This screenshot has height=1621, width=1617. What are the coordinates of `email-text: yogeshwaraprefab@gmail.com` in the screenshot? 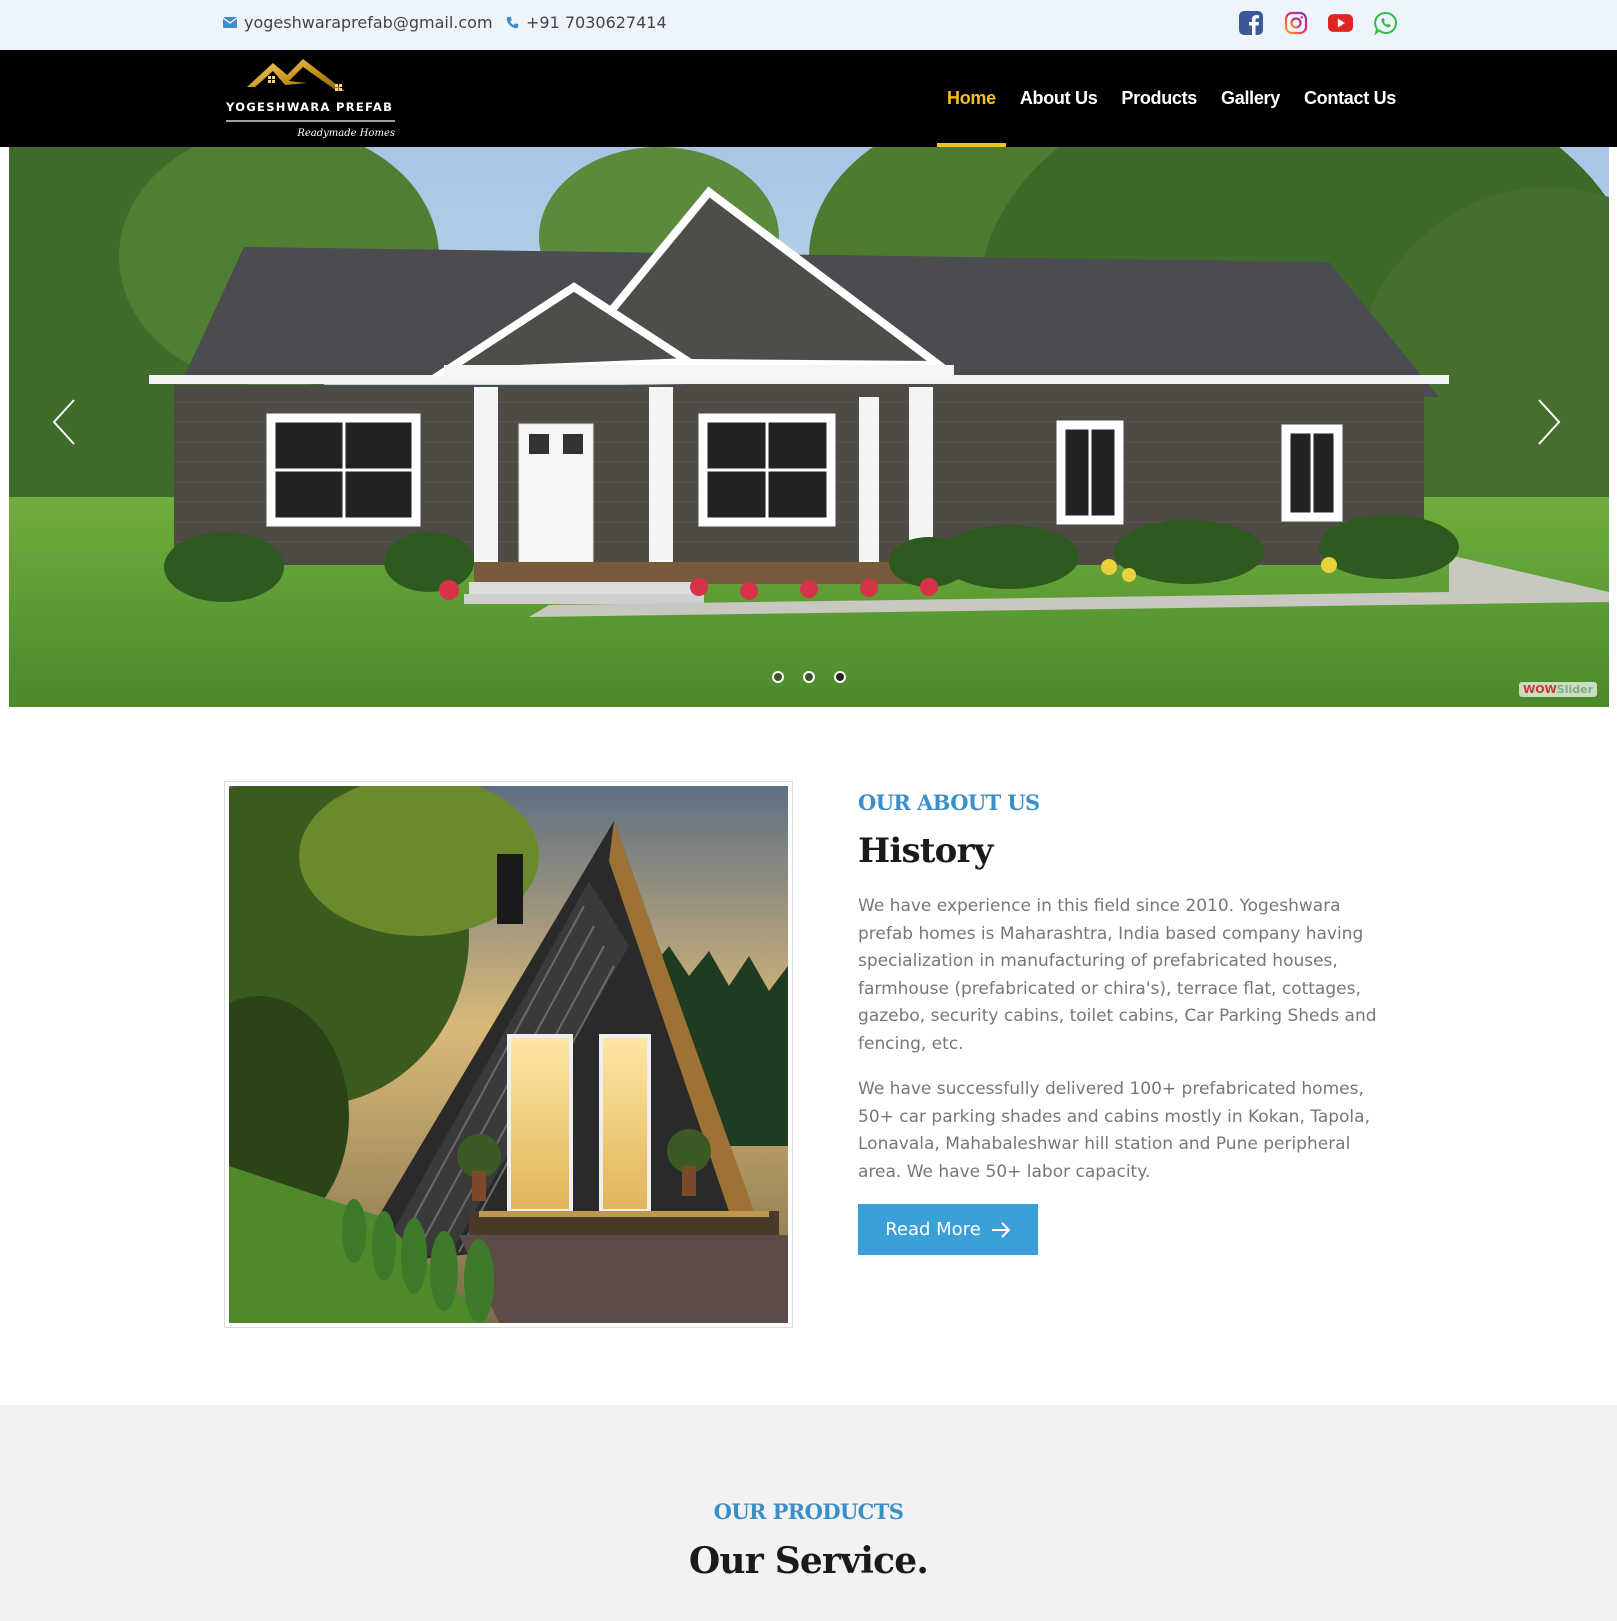 It's located at (368, 22).